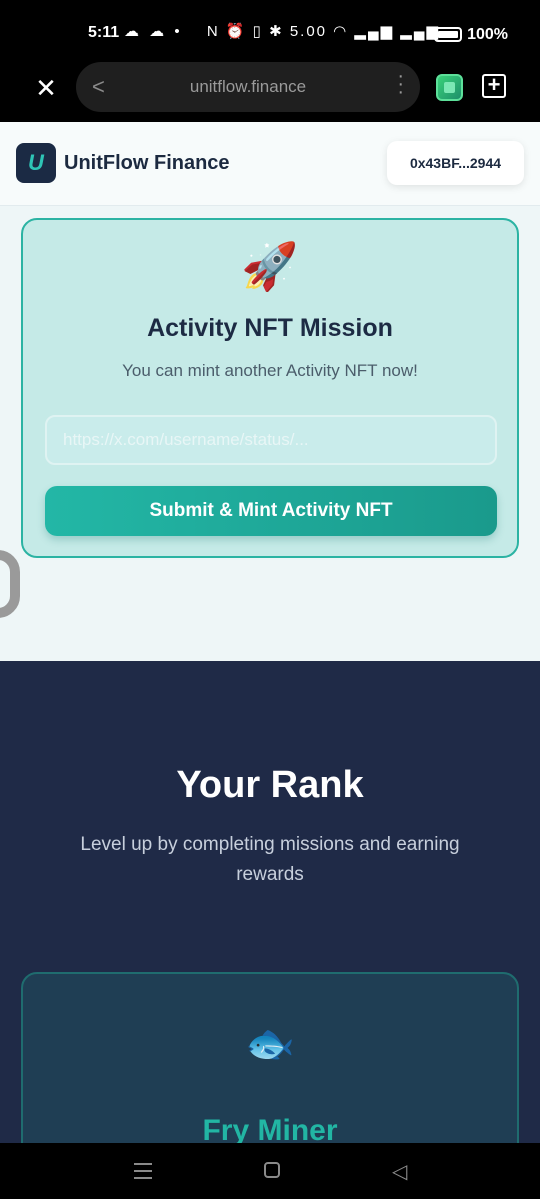  I want to click on rocket-icon: 🚀, so click(270, 266).